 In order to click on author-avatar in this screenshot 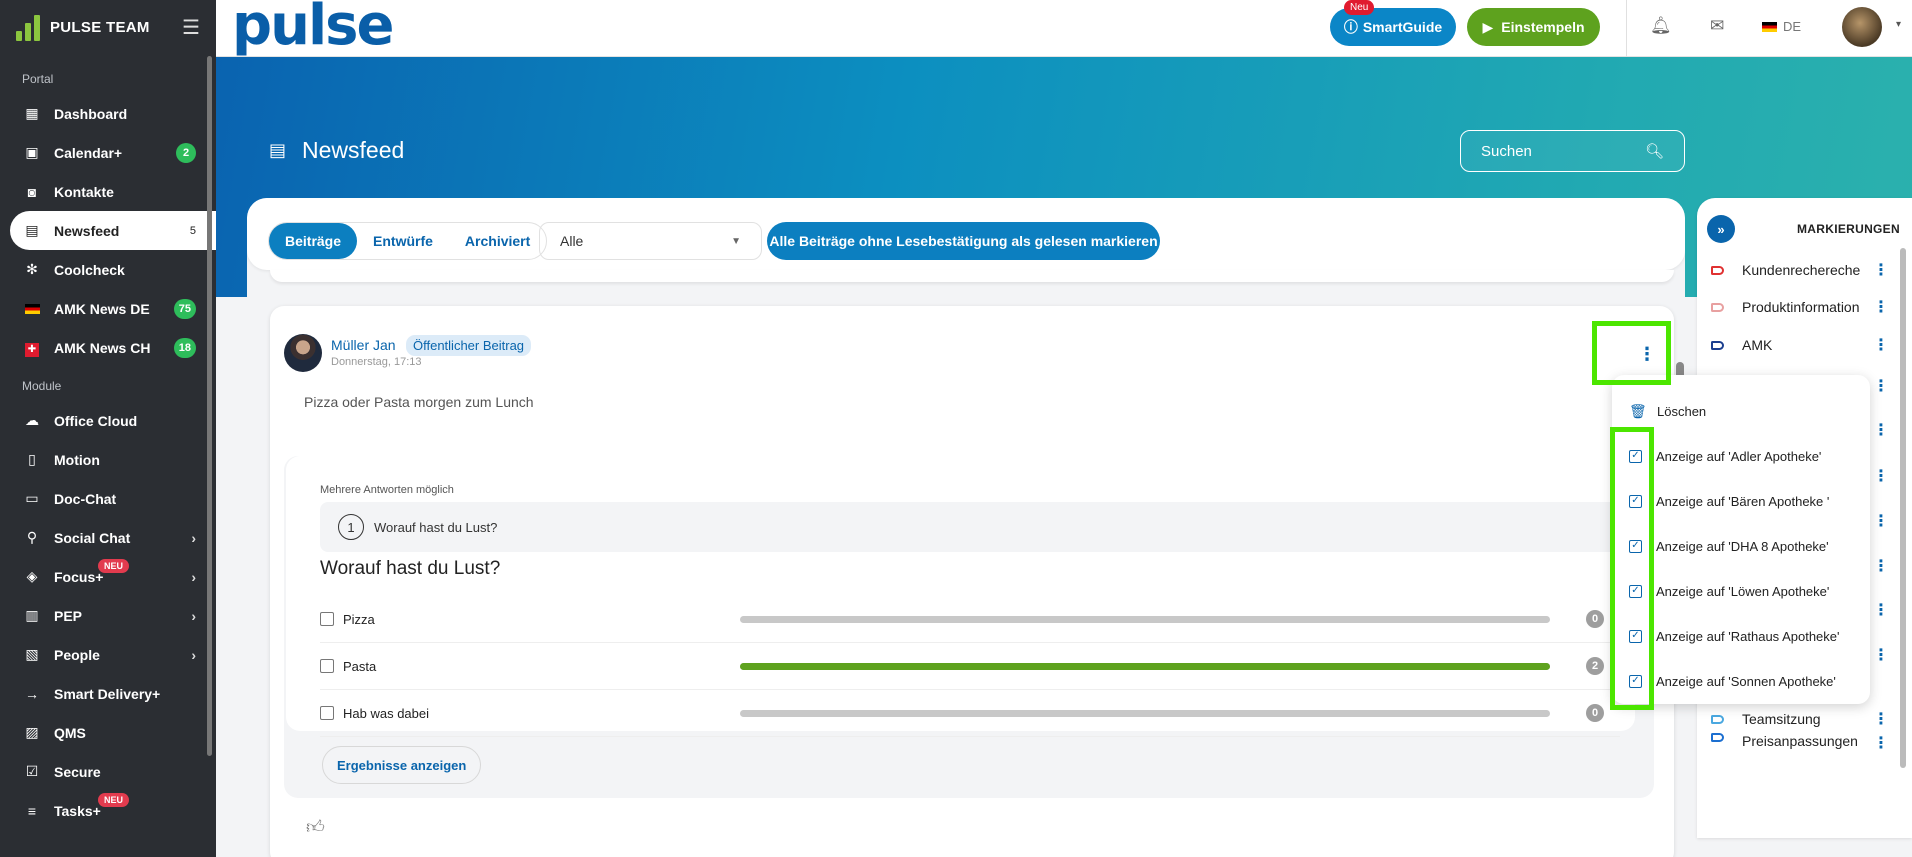, I will do `click(303, 353)`.